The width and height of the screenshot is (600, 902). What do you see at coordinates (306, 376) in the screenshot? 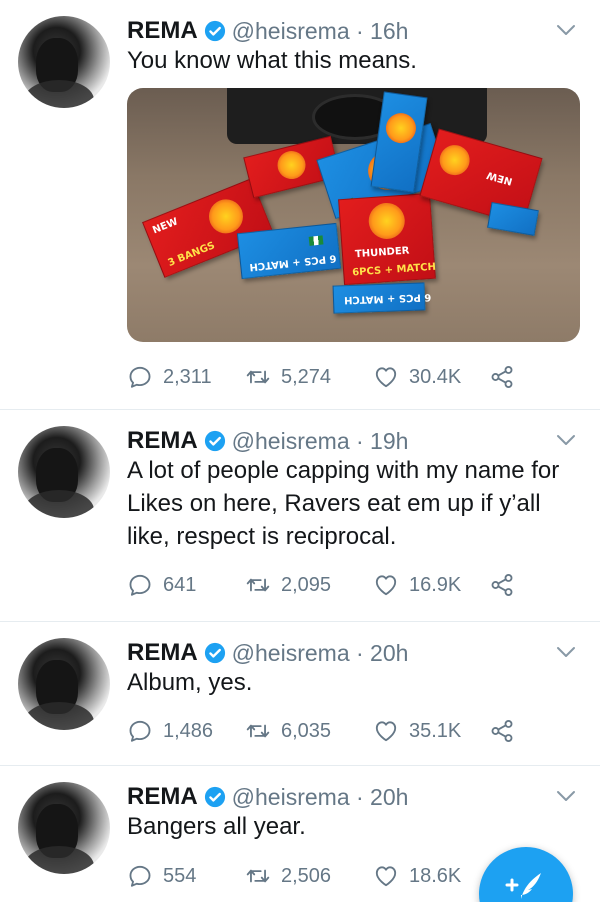
I see `retweet-count: 5,274` at bounding box center [306, 376].